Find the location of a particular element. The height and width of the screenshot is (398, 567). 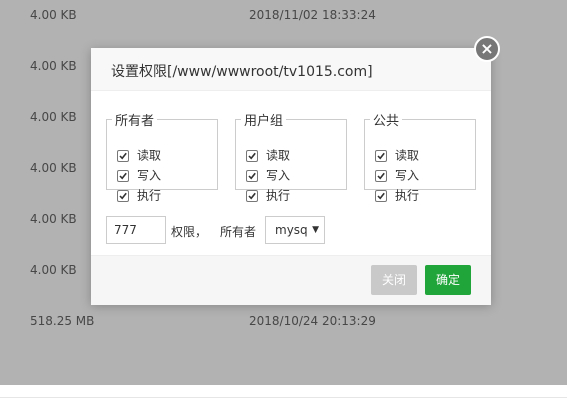

permission-label: 权限， is located at coordinates (189, 232).